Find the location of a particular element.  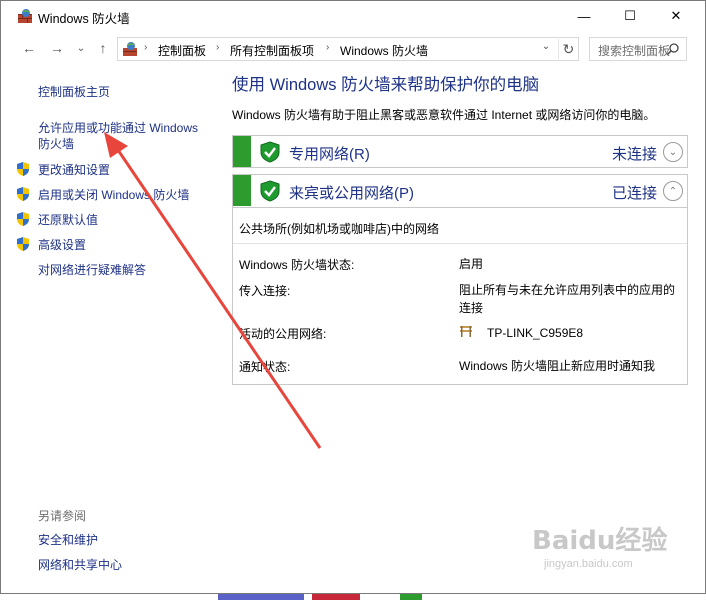

refresh-button: ↻ is located at coordinates (568, 49).